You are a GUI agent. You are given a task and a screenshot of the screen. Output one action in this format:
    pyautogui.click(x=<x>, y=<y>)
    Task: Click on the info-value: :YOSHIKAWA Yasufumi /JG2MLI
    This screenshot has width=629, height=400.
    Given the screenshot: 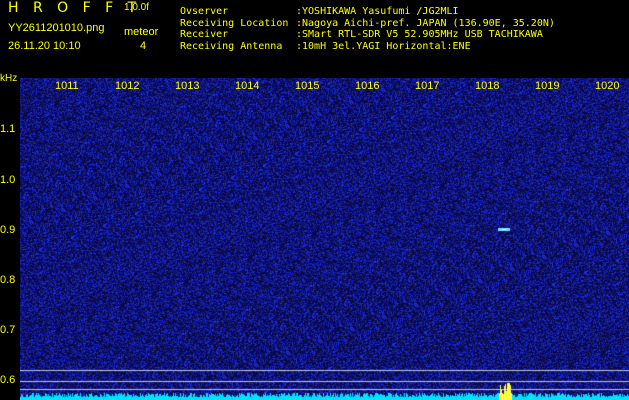 What is the action you would take?
    pyautogui.click(x=377, y=11)
    